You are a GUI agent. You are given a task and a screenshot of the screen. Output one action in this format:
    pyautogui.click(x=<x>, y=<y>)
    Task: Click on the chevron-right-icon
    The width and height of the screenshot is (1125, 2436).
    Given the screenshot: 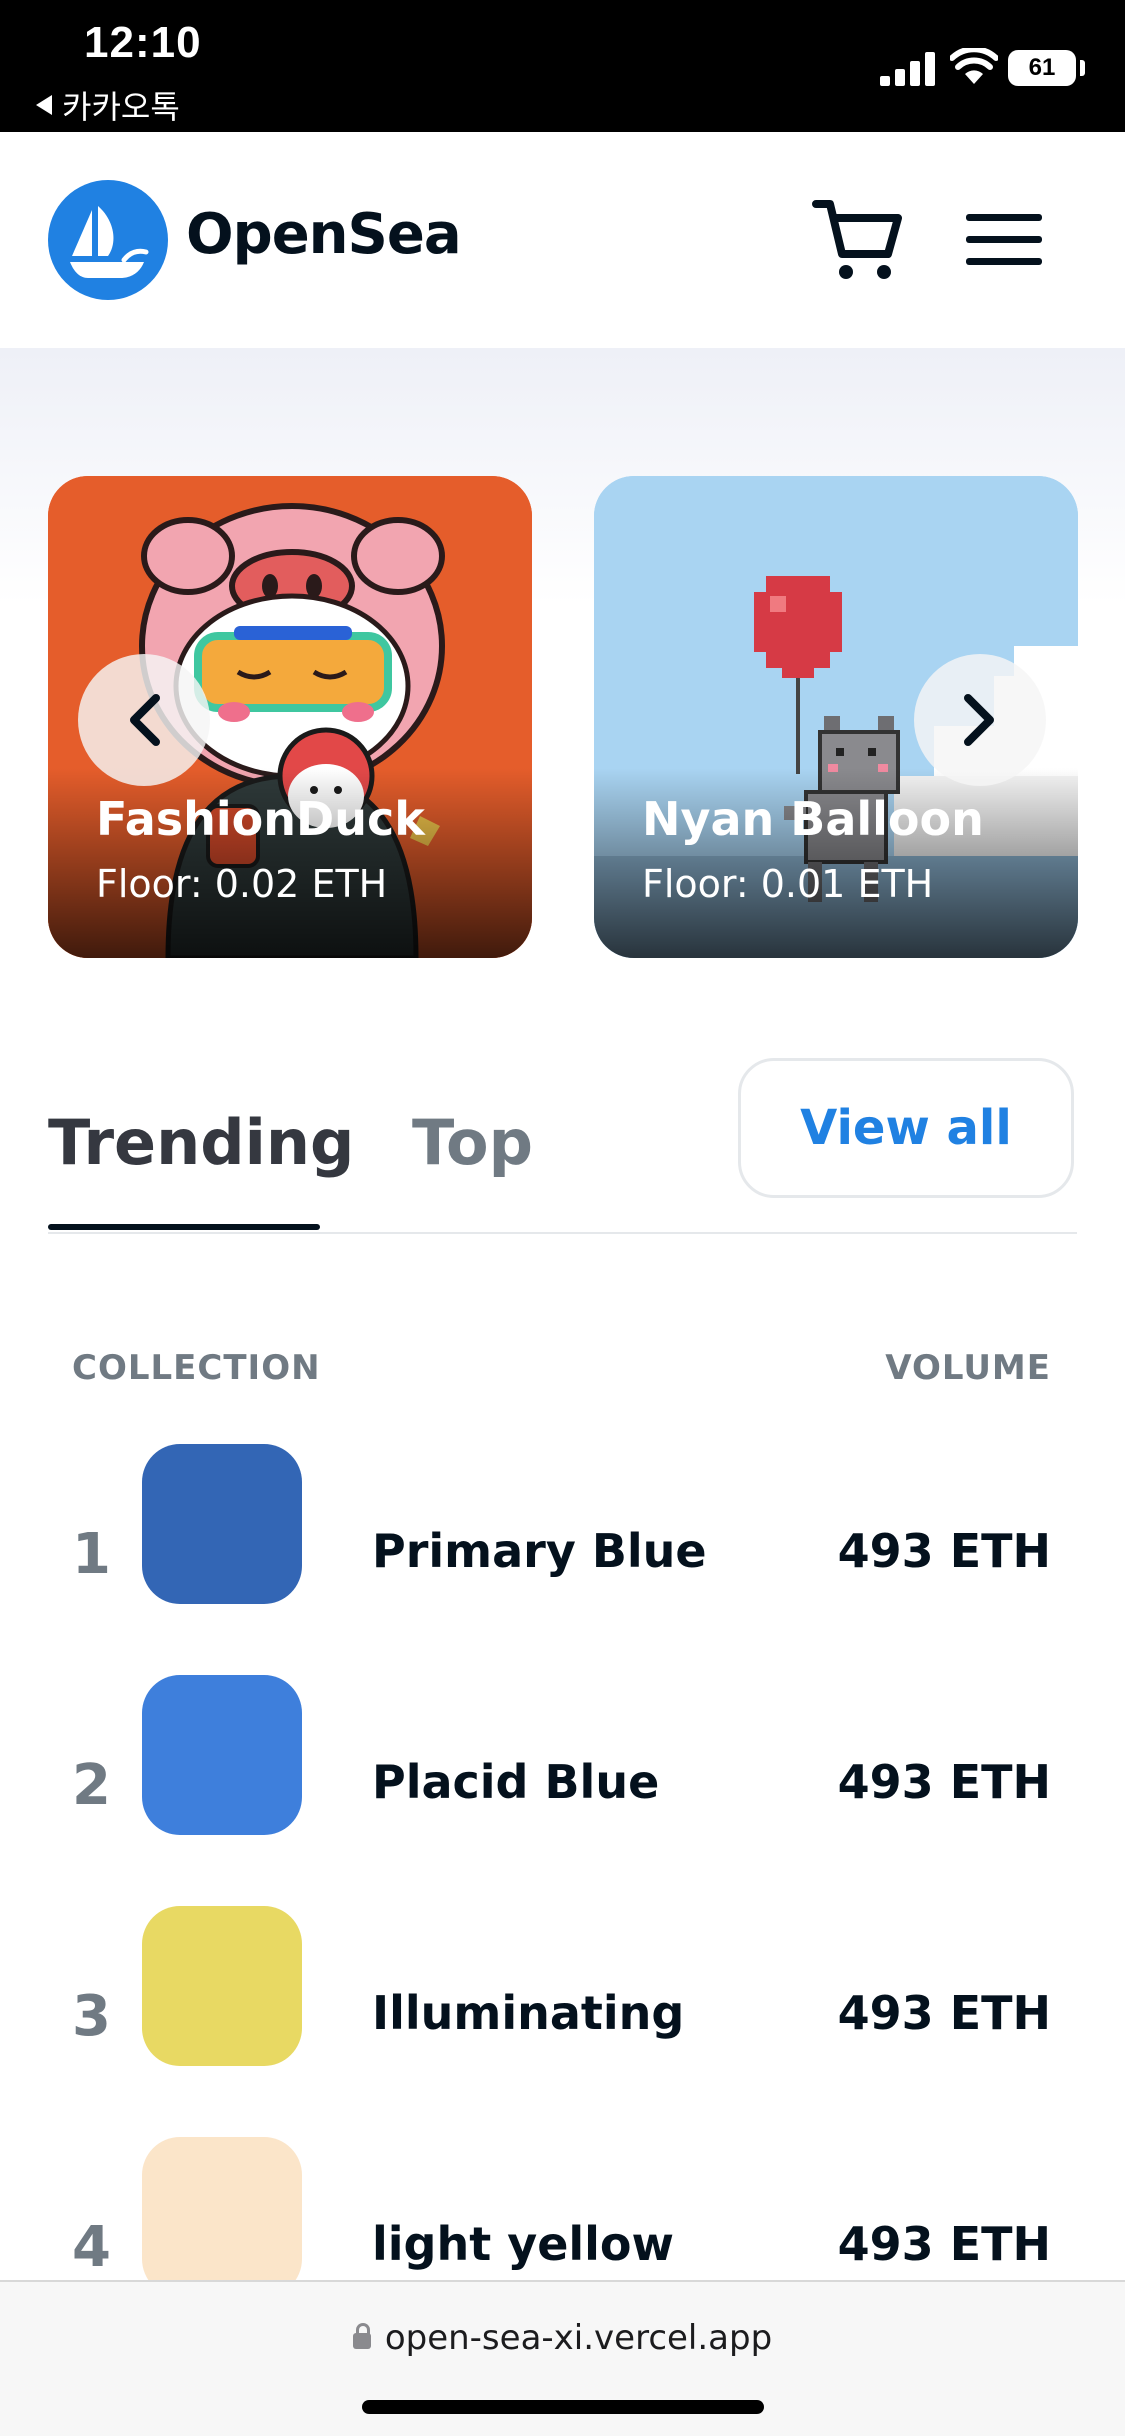 What is the action you would take?
    pyautogui.click(x=979, y=720)
    